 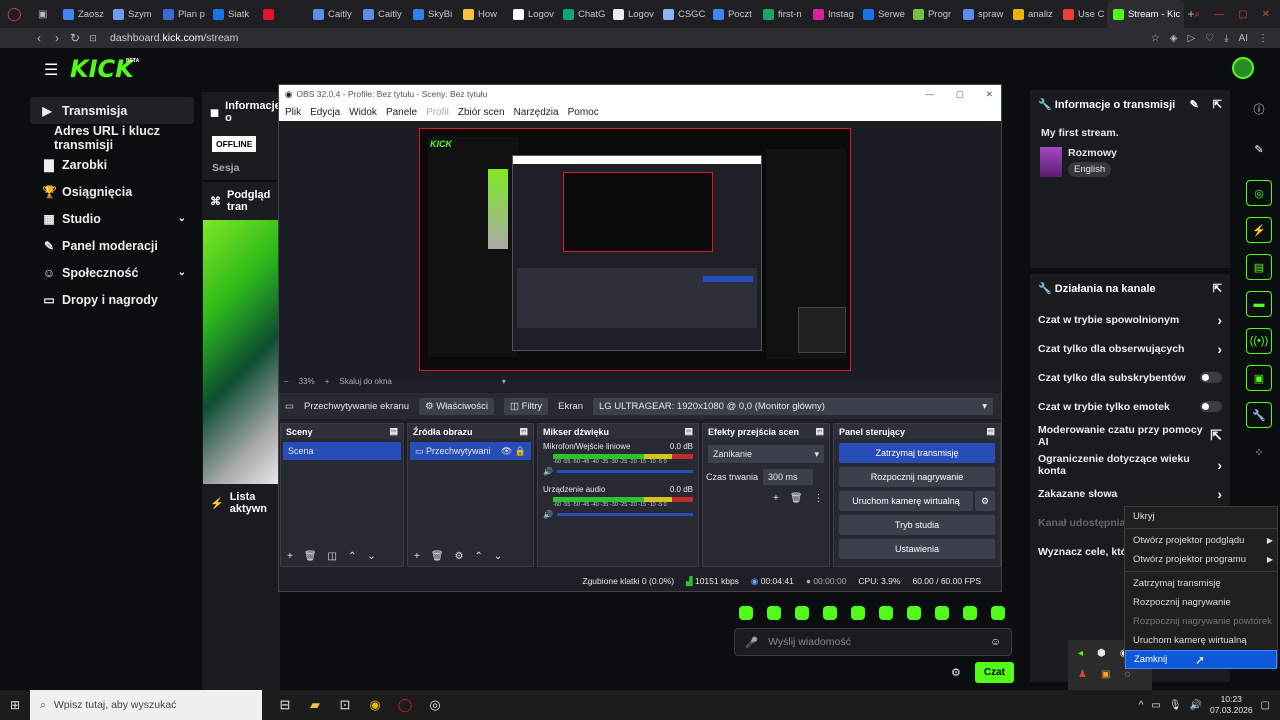 I want to click on context-menu-item: Otwórz projektor programu ▶, so click(x=1201, y=559).